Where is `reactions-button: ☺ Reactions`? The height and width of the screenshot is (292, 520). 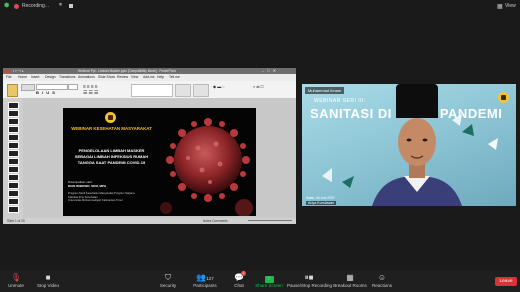
reactions-button: ☺ Reactions is located at coordinates (382, 281).